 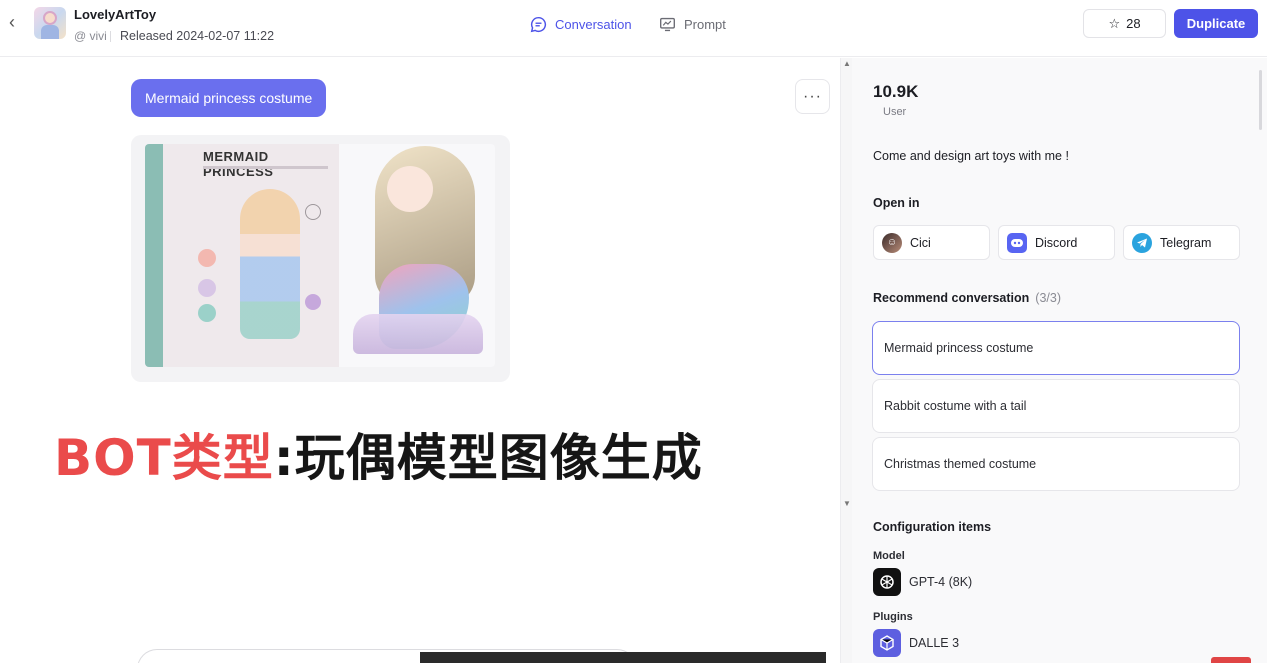 What do you see at coordinates (1142, 242) in the screenshot?
I see `telegram-icon` at bounding box center [1142, 242].